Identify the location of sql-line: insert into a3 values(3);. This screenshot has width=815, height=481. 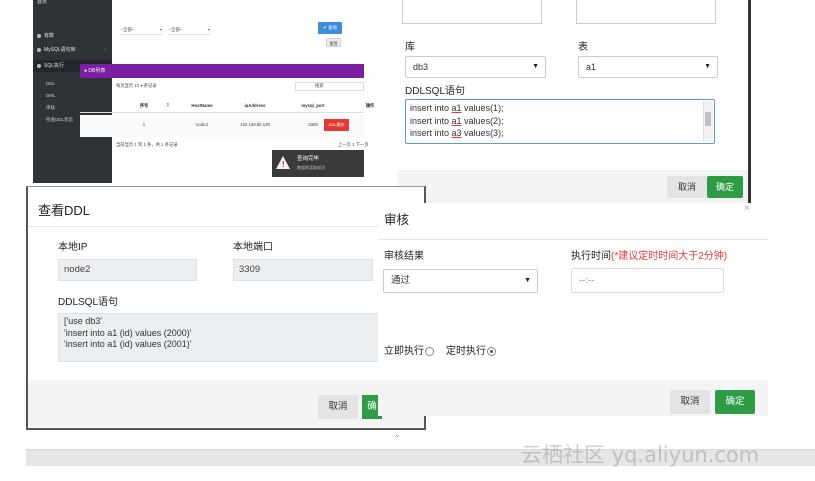
(457, 133).